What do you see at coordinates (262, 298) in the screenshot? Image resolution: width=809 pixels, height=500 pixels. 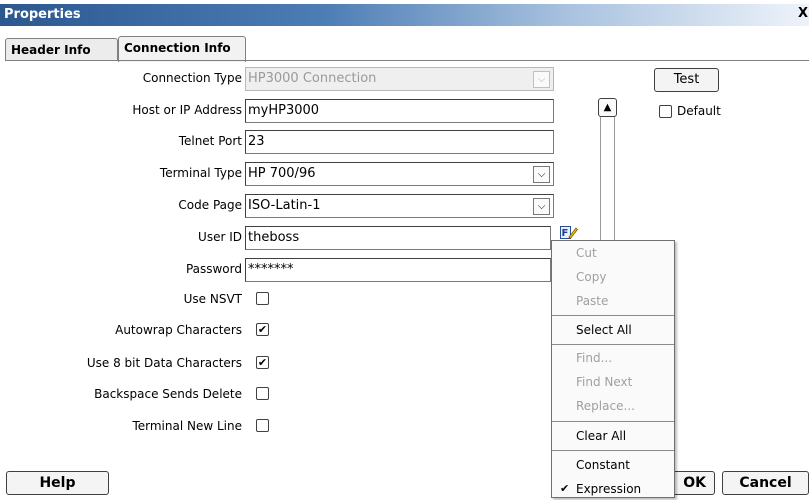 I see `use-nsvt-checkbox` at bounding box center [262, 298].